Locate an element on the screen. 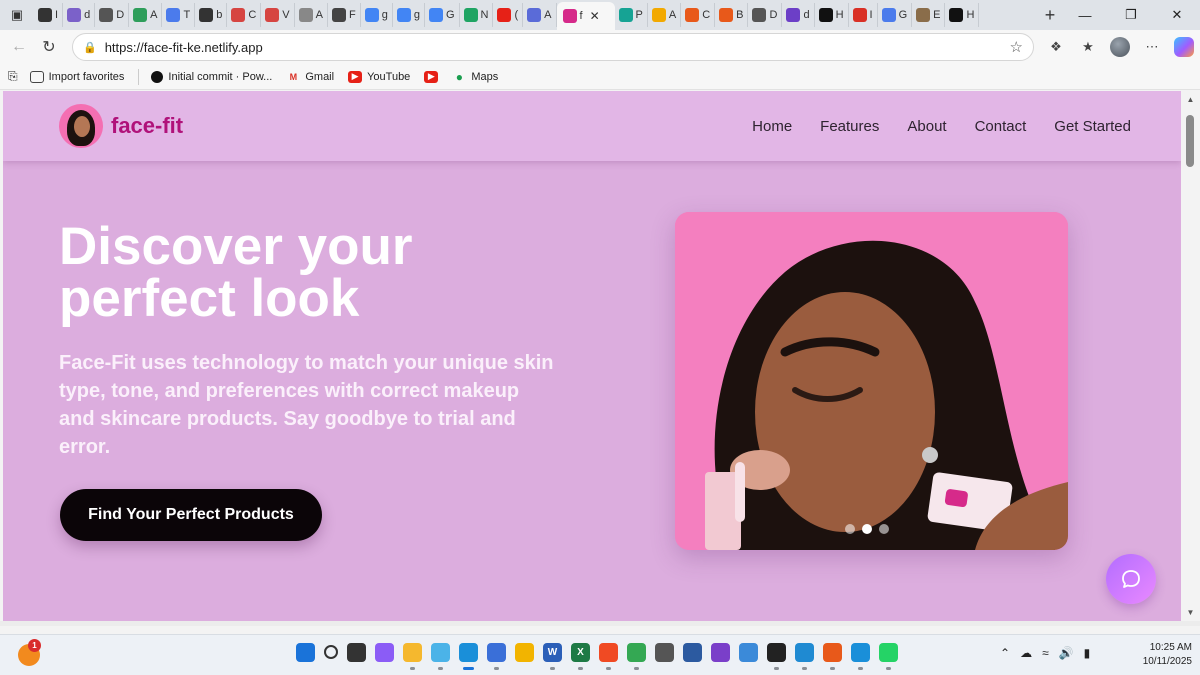 This screenshot has width=1200, height=675. bookmark-youtube-2: ▶ is located at coordinates (431, 76).